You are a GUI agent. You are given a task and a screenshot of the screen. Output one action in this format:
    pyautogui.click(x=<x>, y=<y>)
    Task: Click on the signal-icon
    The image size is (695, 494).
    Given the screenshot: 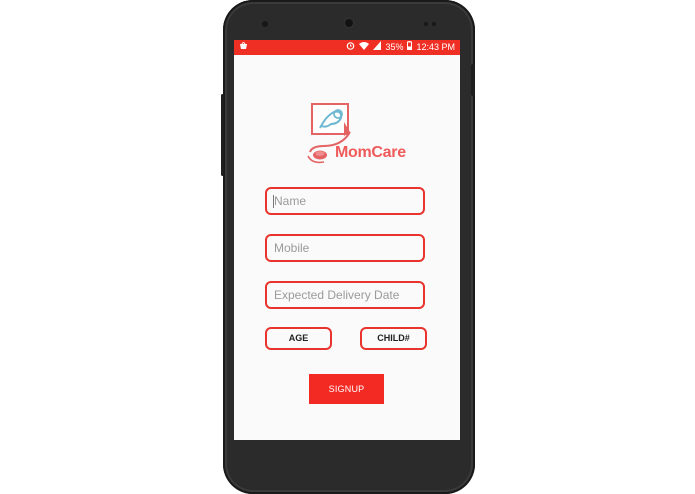 What is the action you would take?
    pyautogui.click(x=377, y=47)
    